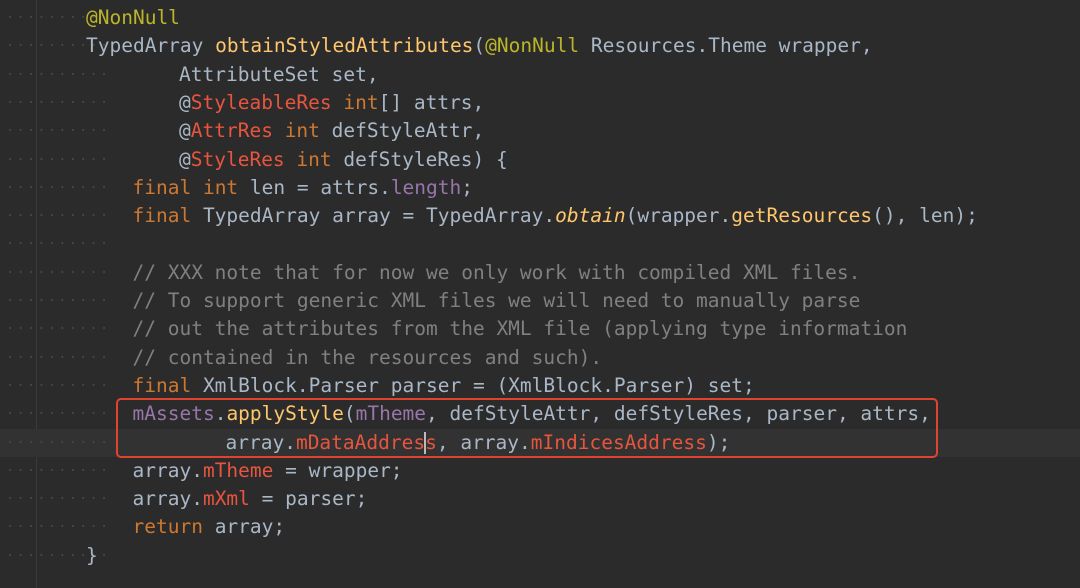 This screenshot has width=1080, height=588. Describe the element at coordinates (925, 216) in the screenshot. I see `code-token: (), len);` at that location.